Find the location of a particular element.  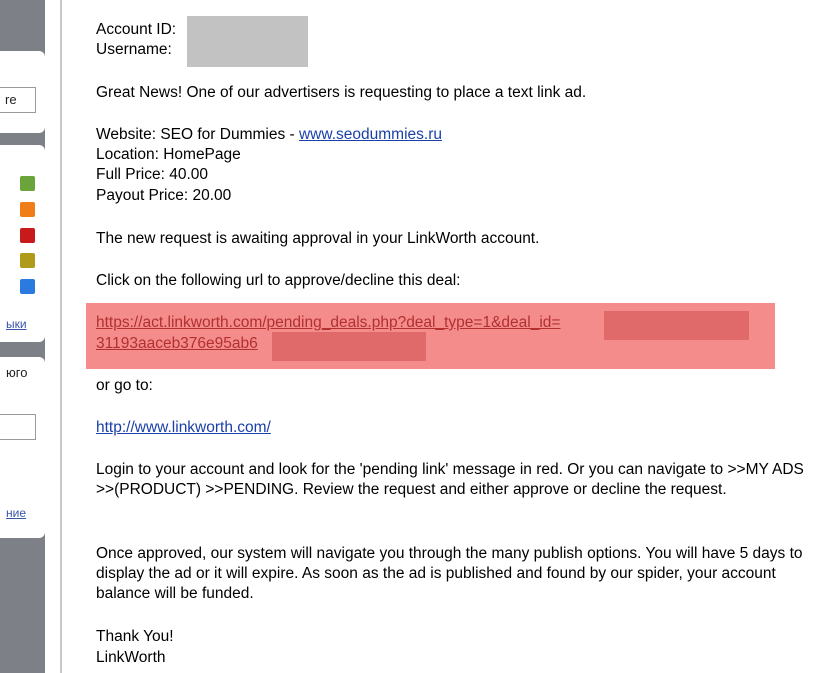

home-link-line: http://www.linkworth.com/ is located at coordinates (183, 428).